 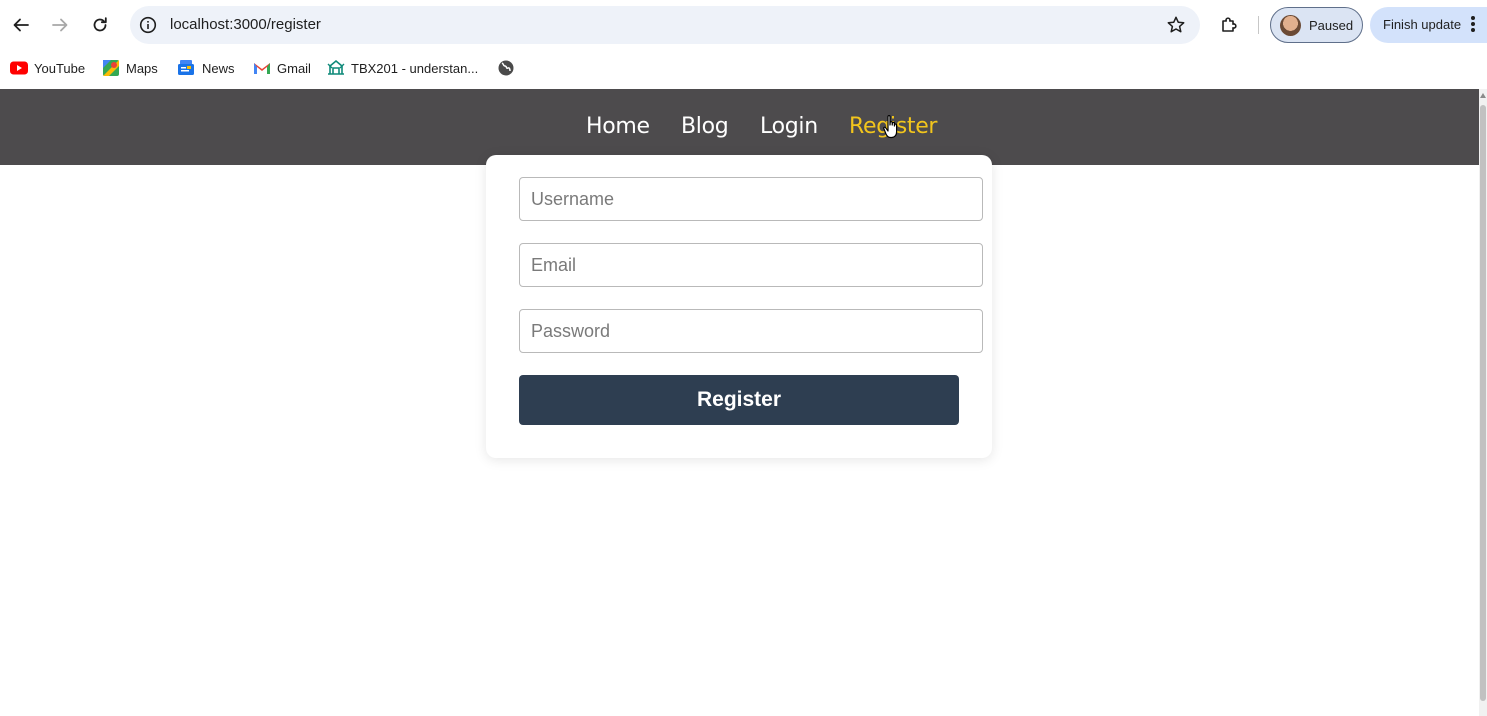 What do you see at coordinates (789, 126) in the screenshot?
I see `nav-link-login: Login` at bounding box center [789, 126].